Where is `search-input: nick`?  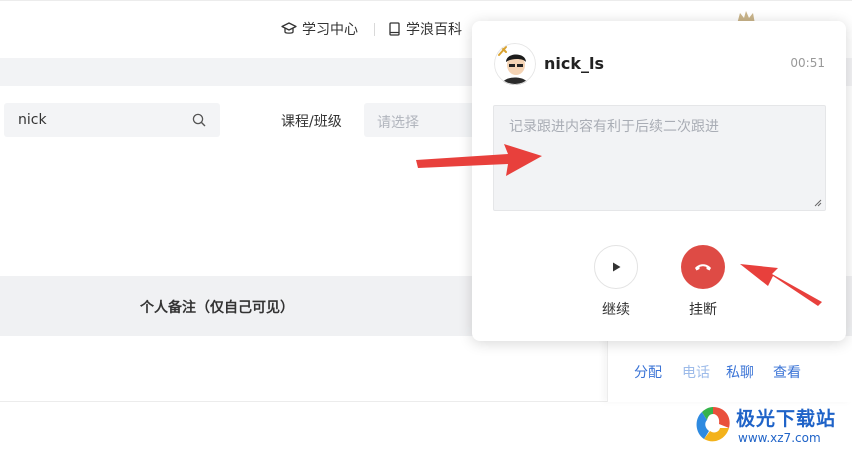
search-input: nick is located at coordinates (112, 120).